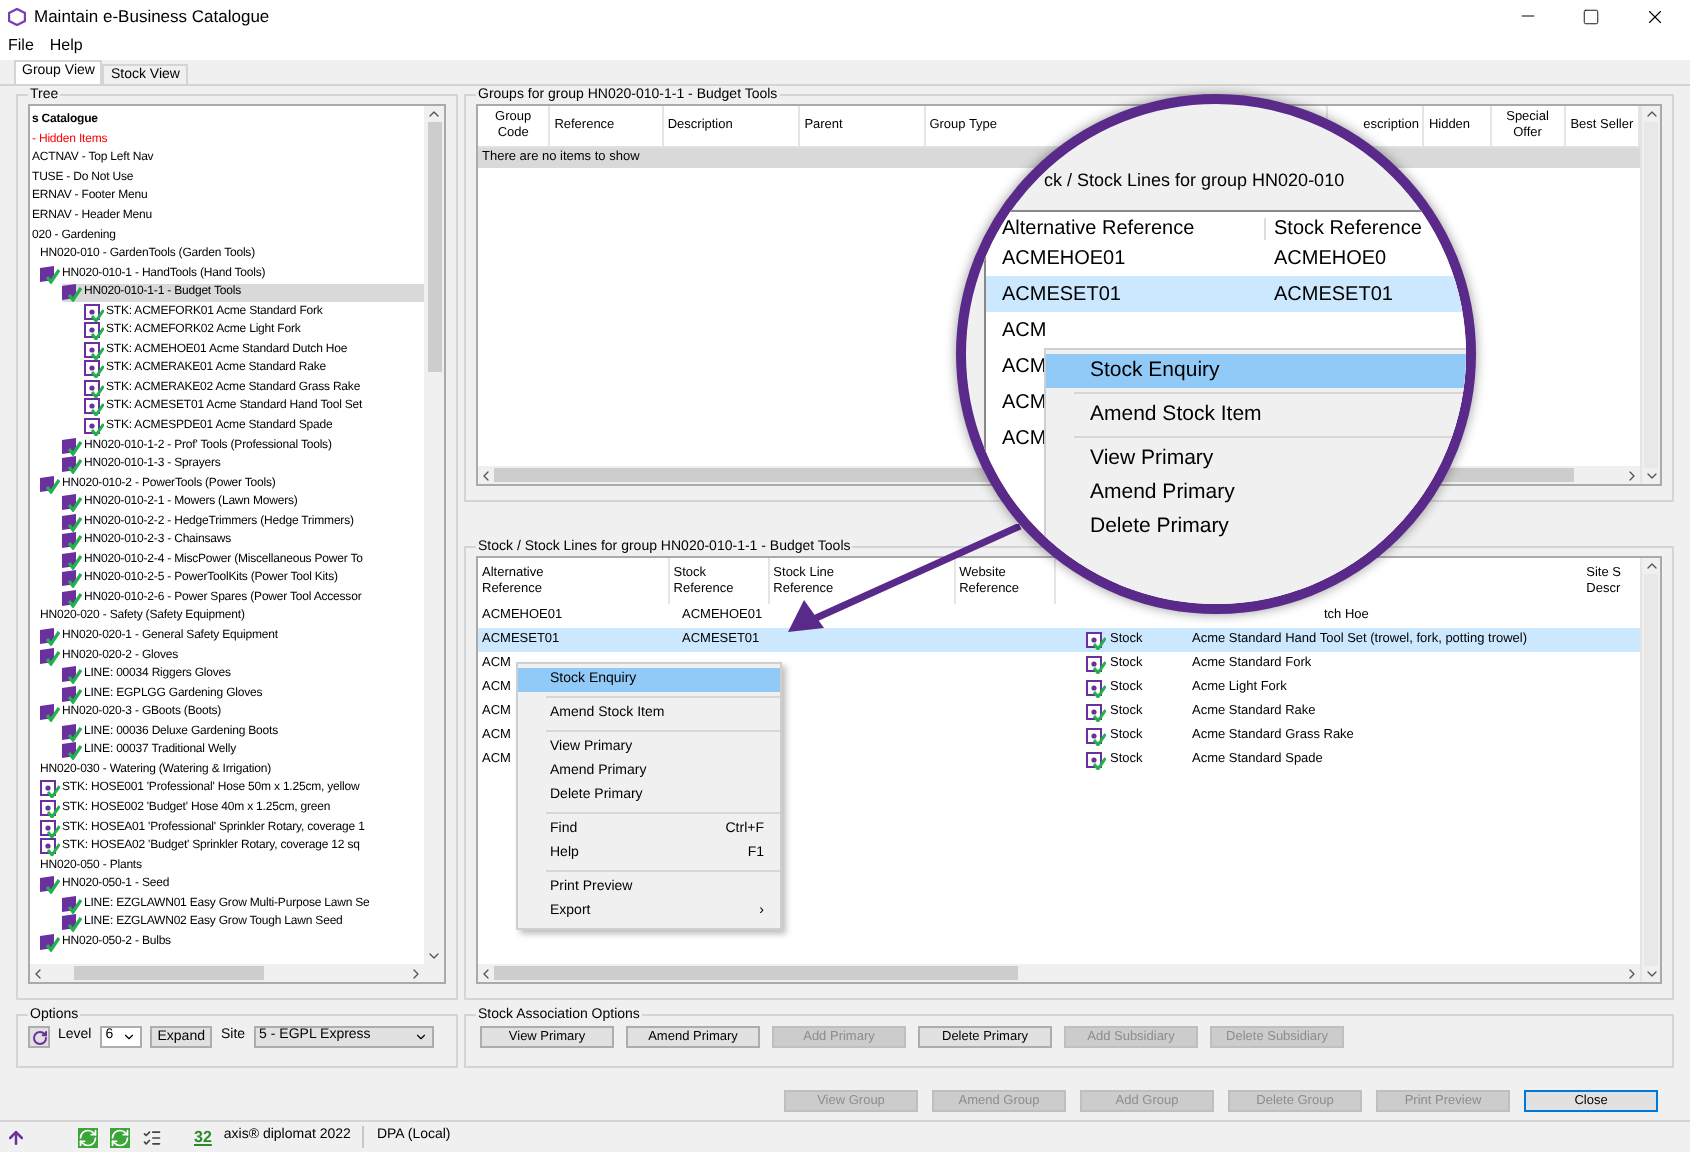 The image size is (1690, 1152). What do you see at coordinates (203, 1137) in the screenshot?
I see `count-label: 32` at bounding box center [203, 1137].